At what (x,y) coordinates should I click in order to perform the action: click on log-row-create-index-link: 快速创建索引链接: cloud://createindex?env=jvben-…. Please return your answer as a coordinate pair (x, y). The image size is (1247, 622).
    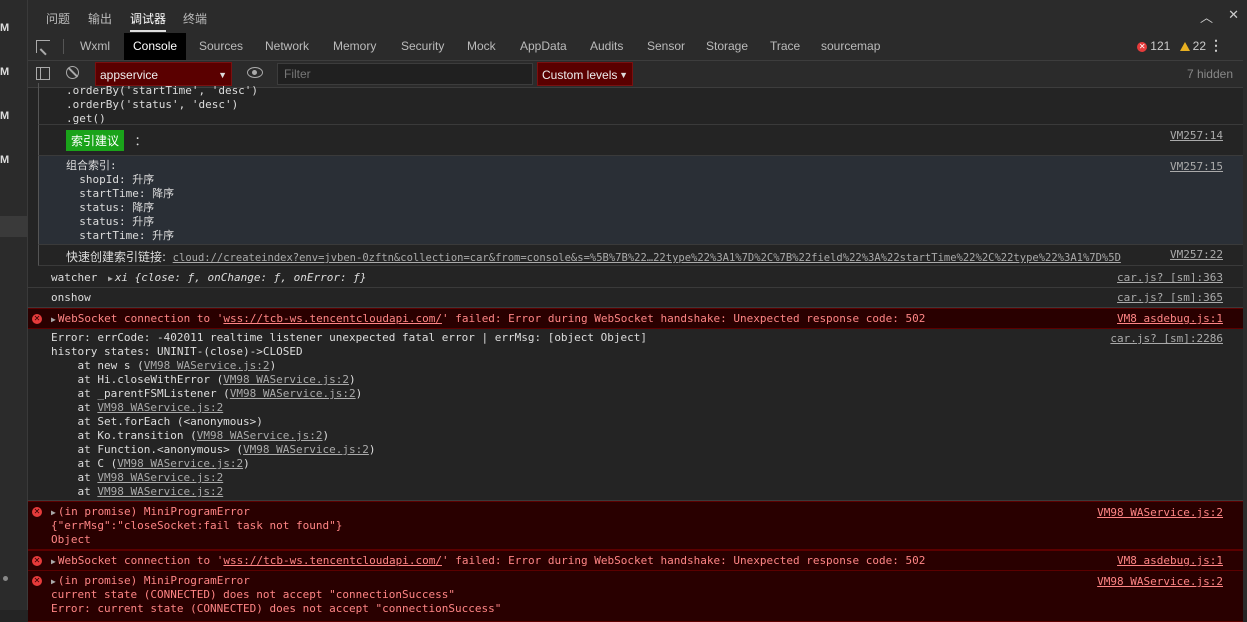
    Looking at the image, I should click on (640, 255).